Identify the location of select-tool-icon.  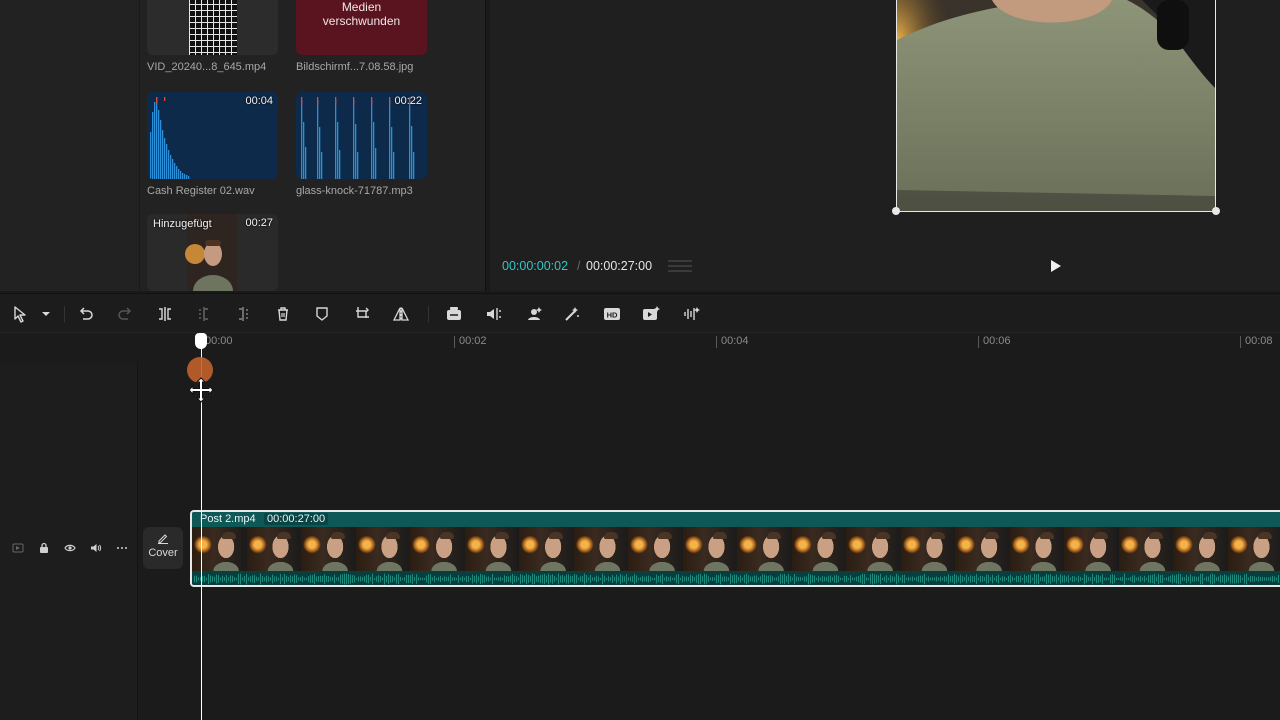
(20, 314).